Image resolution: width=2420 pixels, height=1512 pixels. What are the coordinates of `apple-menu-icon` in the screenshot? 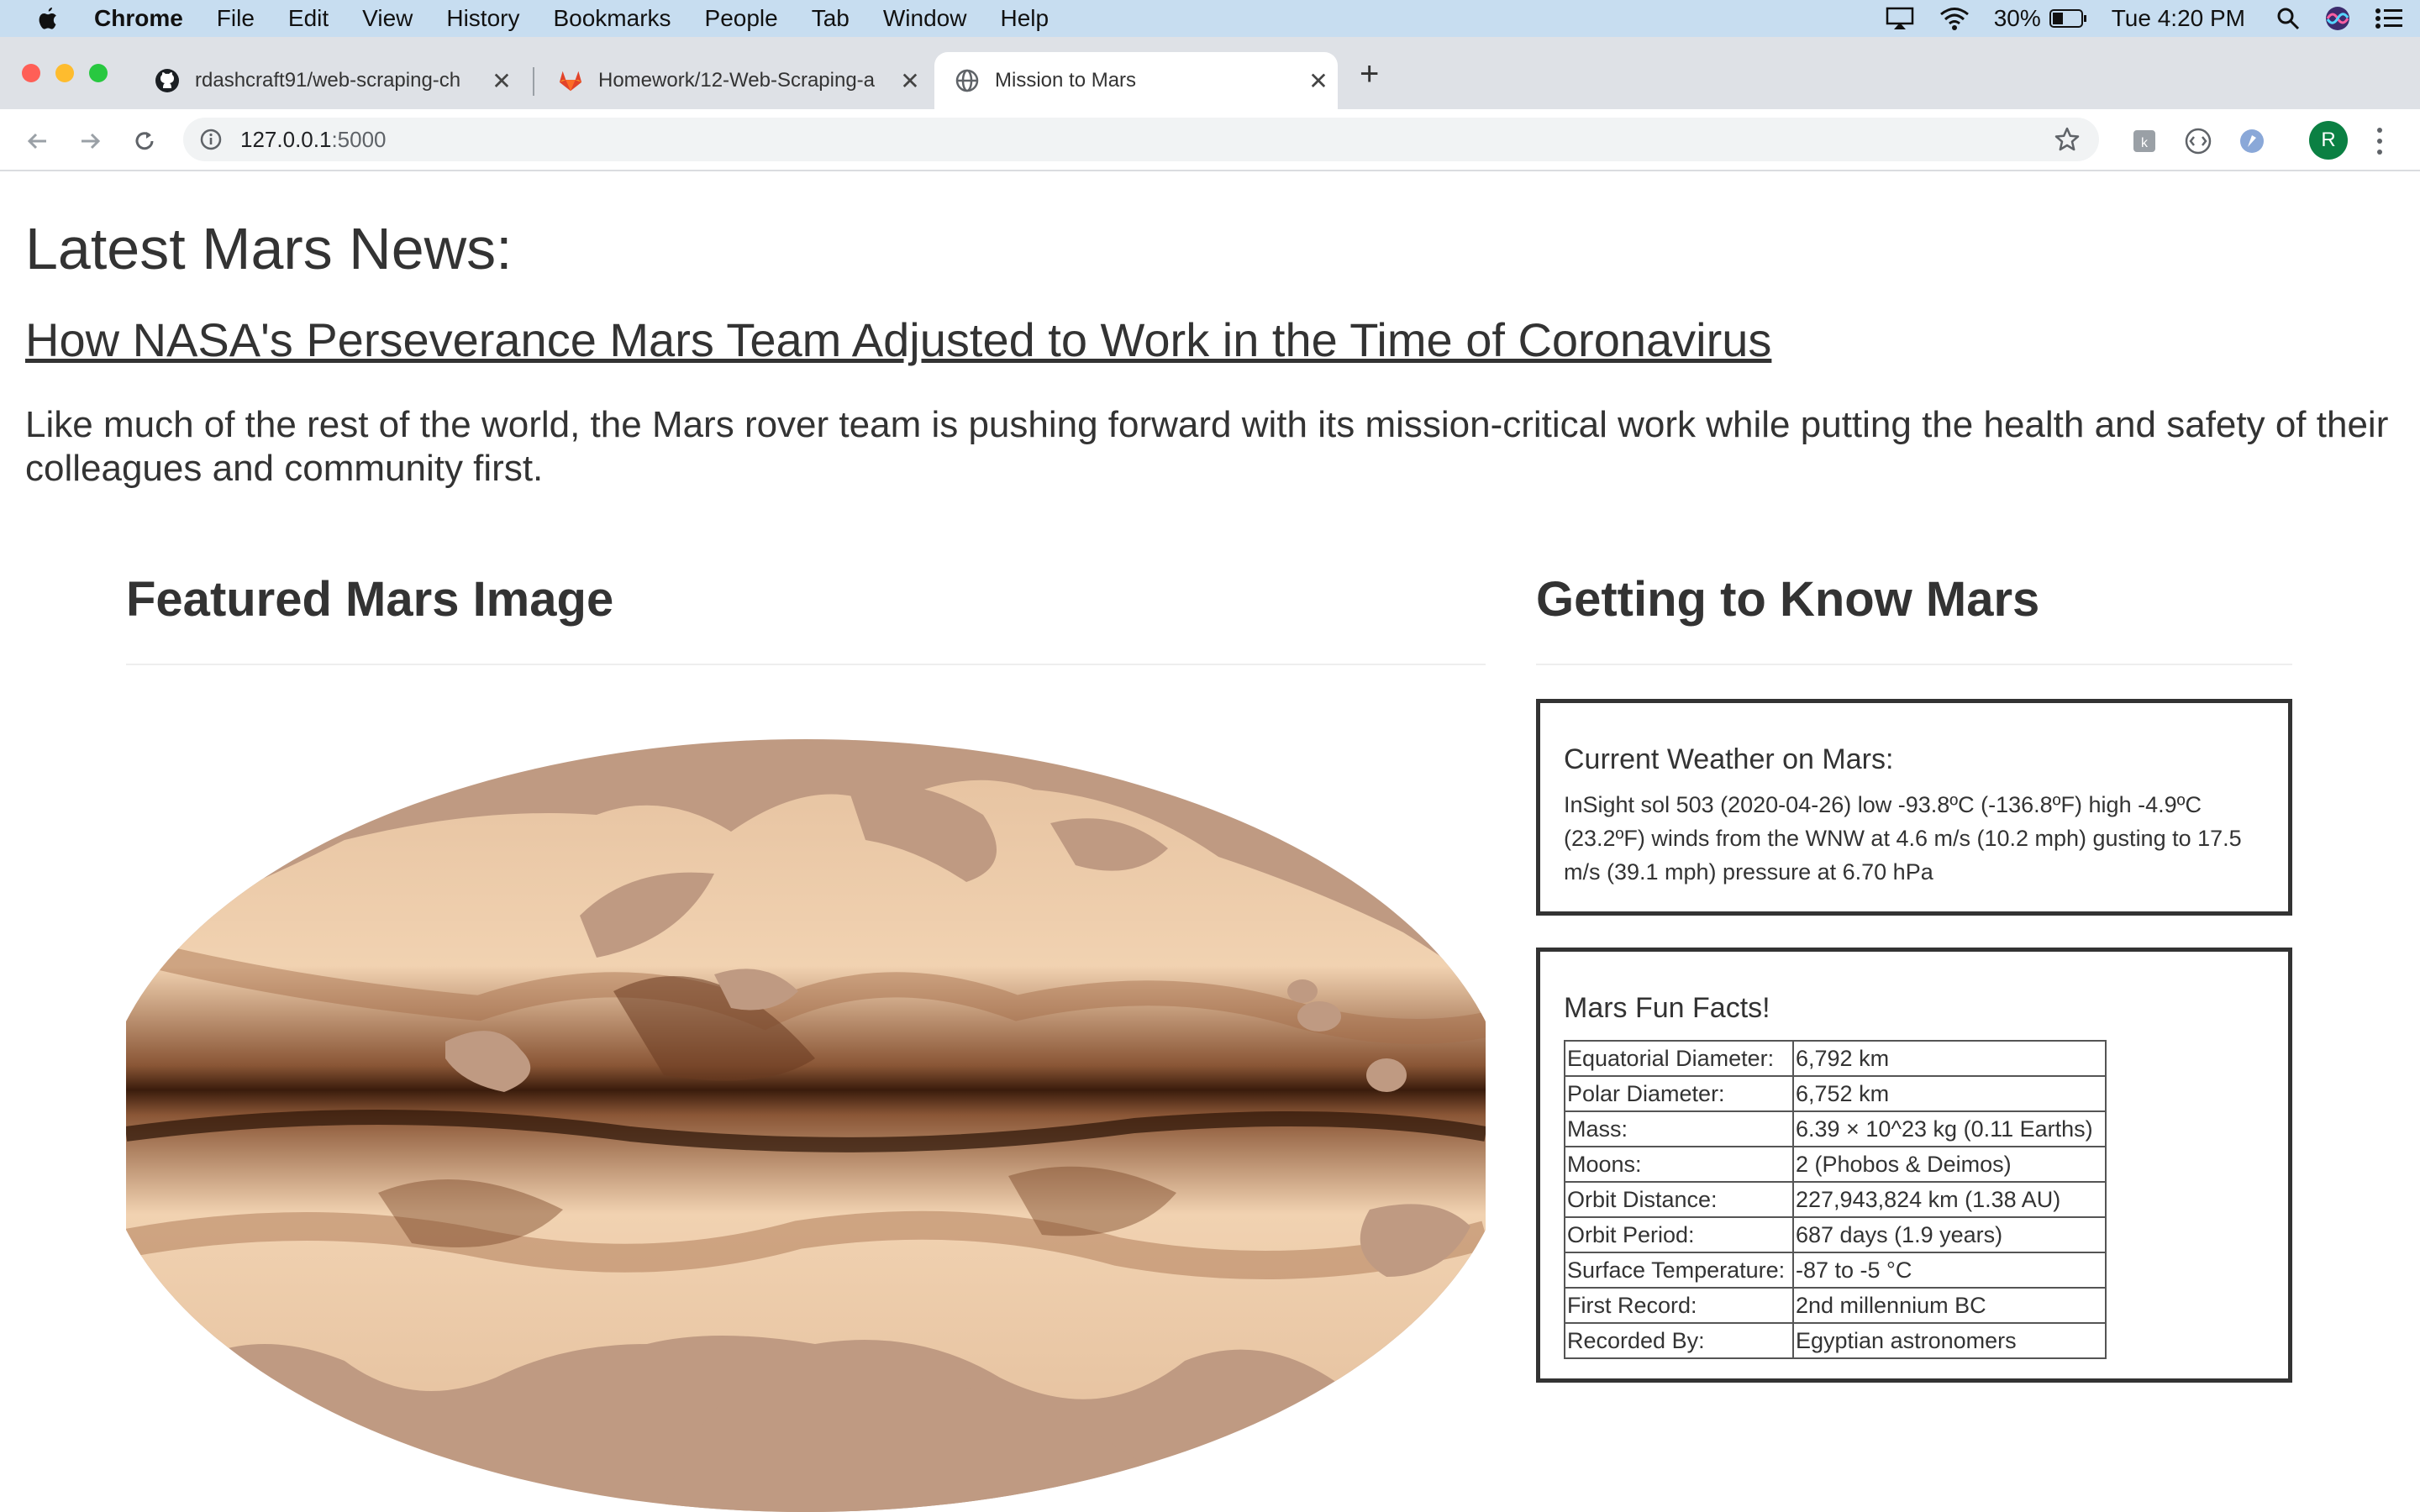 It's located at (47, 18).